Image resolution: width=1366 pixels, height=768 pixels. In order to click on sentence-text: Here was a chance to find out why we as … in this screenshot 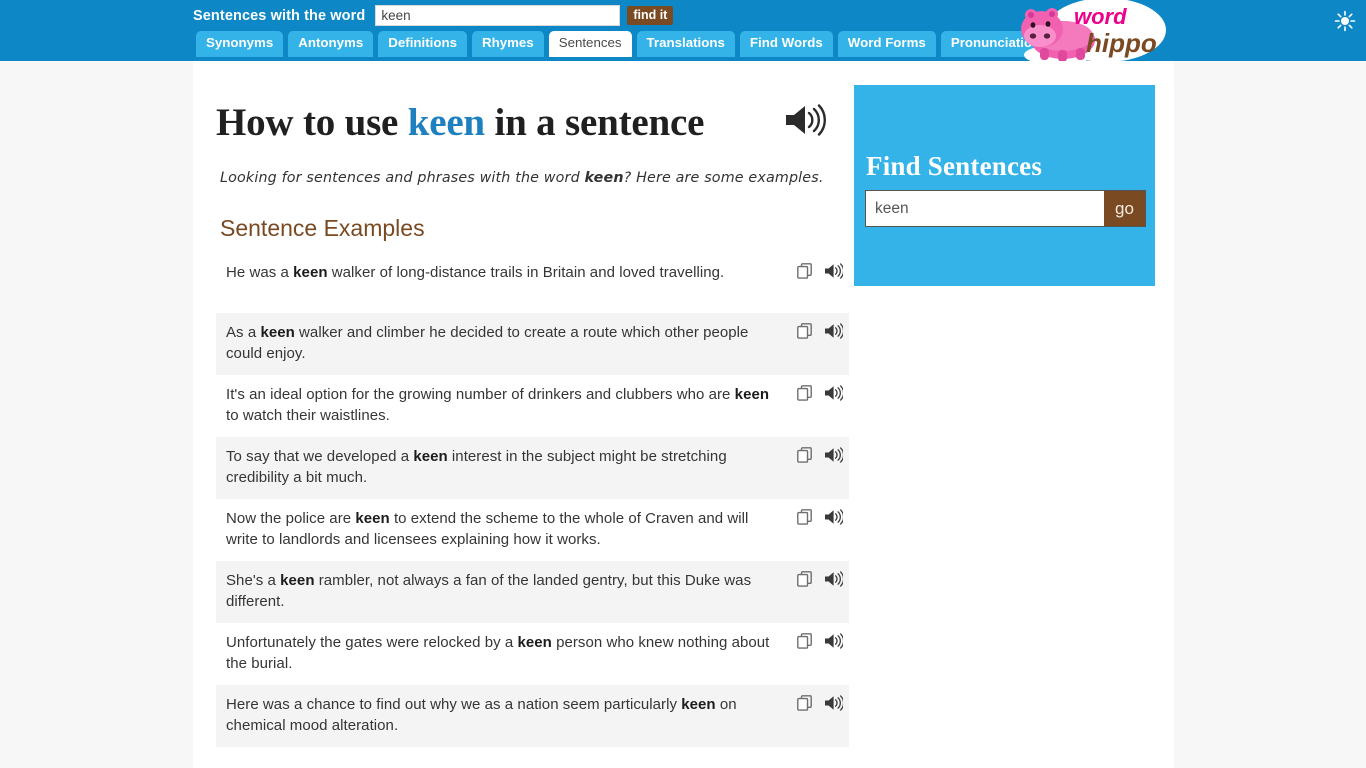, I will do `click(500, 715)`.